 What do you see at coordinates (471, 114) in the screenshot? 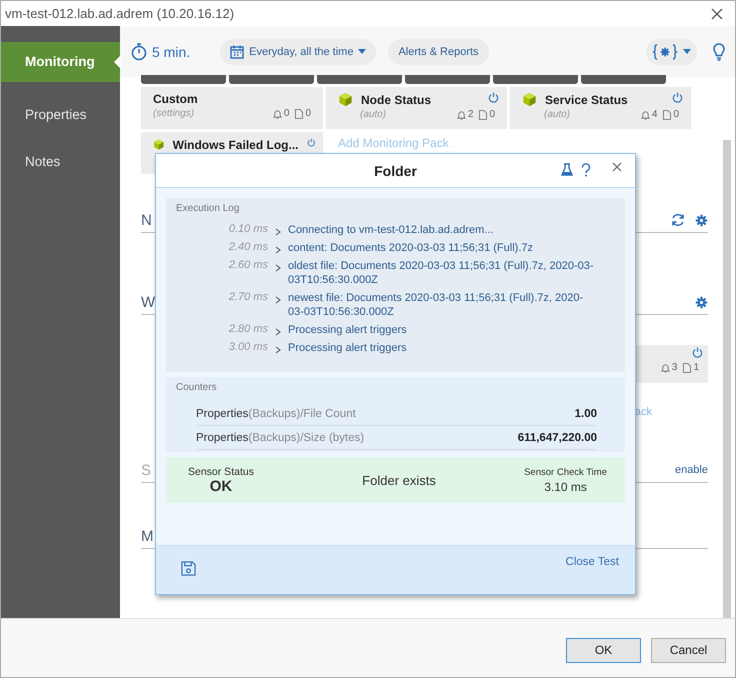
I see `alert-count: 2` at bounding box center [471, 114].